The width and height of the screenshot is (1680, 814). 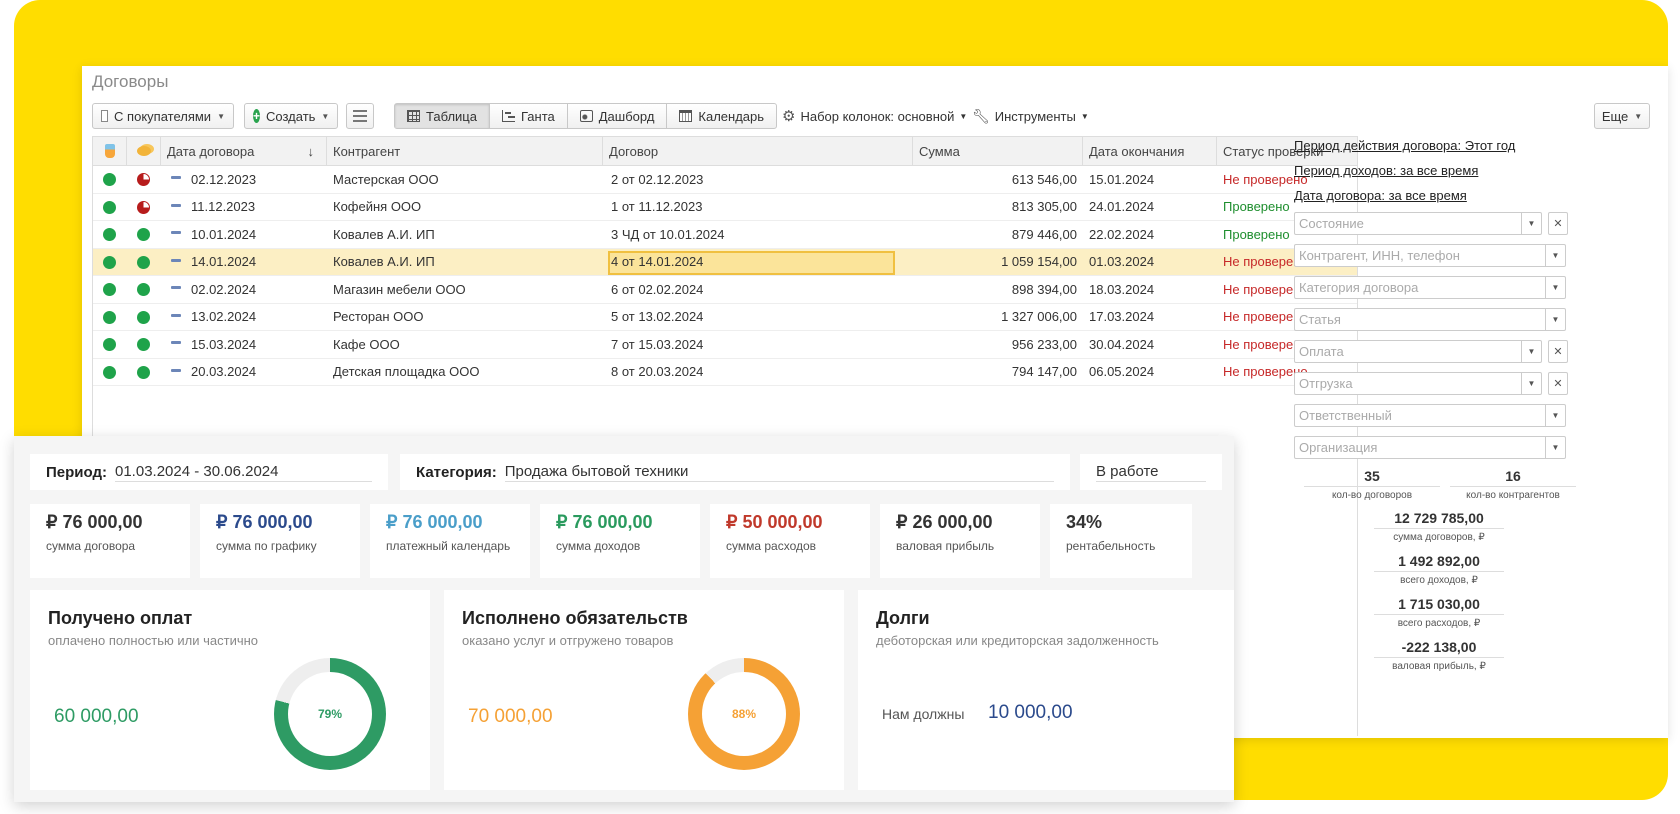 What do you see at coordinates (939, 151) in the screenshot?
I see `column-header-label: Сумма` at bounding box center [939, 151].